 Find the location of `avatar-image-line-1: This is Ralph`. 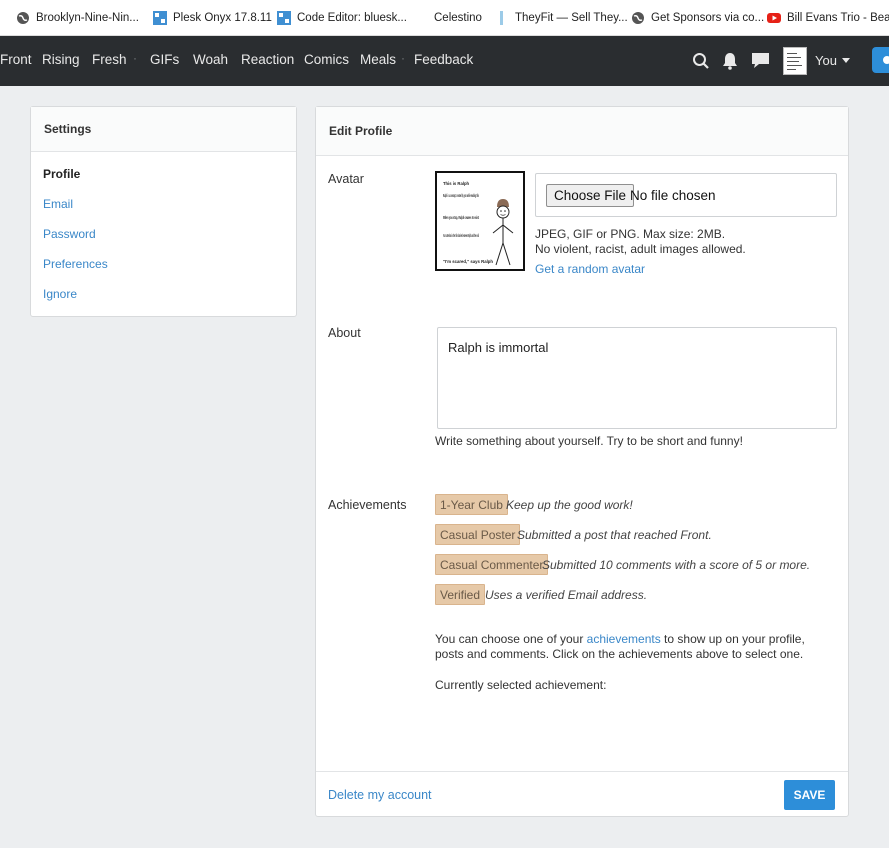

avatar-image-line-1: This is Ralph is located at coordinates (456, 183).